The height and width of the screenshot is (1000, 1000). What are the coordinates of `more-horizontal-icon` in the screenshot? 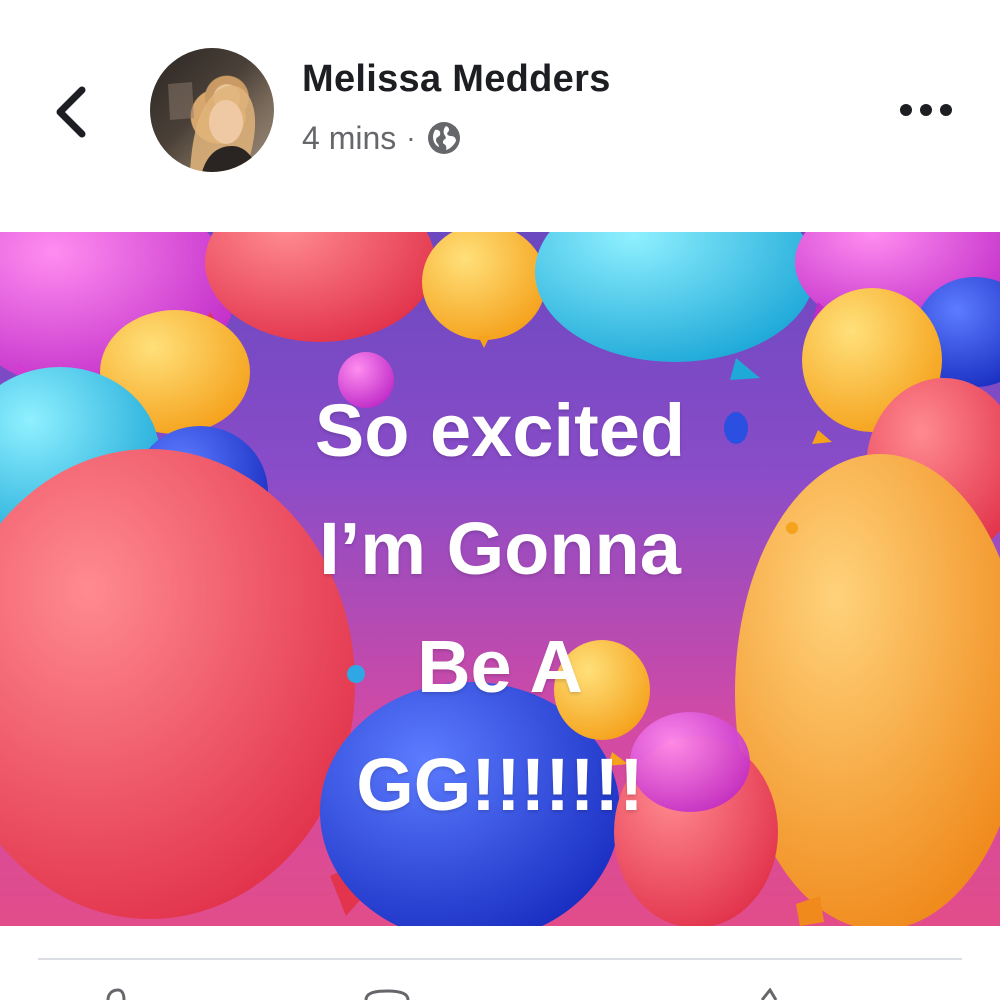 It's located at (926, 110).